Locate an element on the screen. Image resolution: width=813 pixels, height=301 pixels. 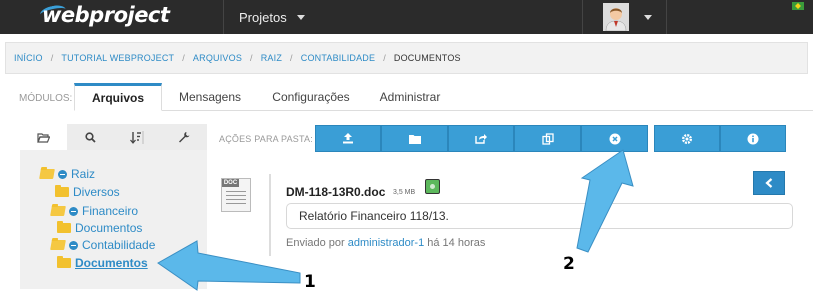
tab-messages: Mensagens is located at coordinates (210, 97).